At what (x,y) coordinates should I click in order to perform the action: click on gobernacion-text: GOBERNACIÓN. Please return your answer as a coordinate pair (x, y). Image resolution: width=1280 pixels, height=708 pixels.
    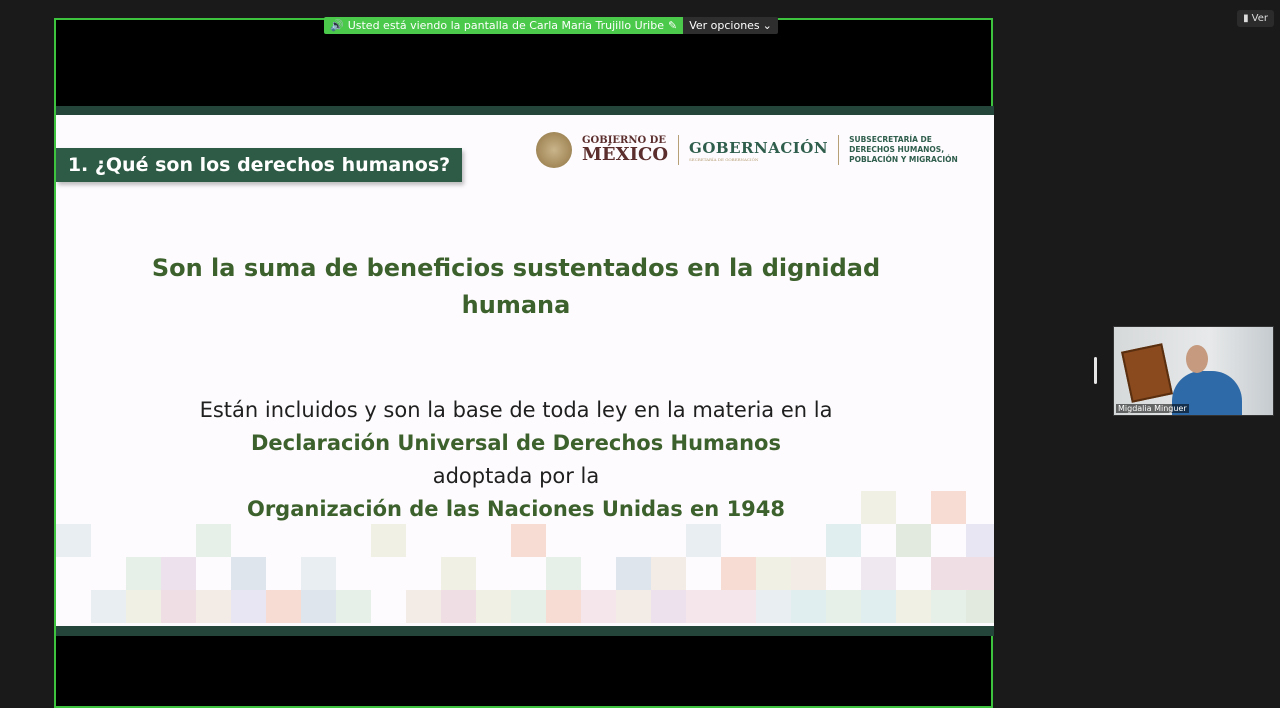
    Looking at the image, I should click on (759, 147).